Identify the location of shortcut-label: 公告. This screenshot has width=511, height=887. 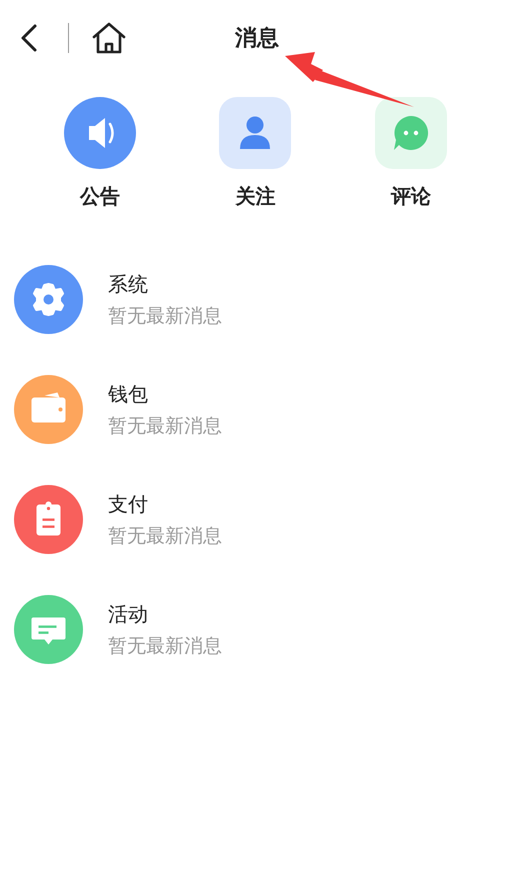
(100, 196).